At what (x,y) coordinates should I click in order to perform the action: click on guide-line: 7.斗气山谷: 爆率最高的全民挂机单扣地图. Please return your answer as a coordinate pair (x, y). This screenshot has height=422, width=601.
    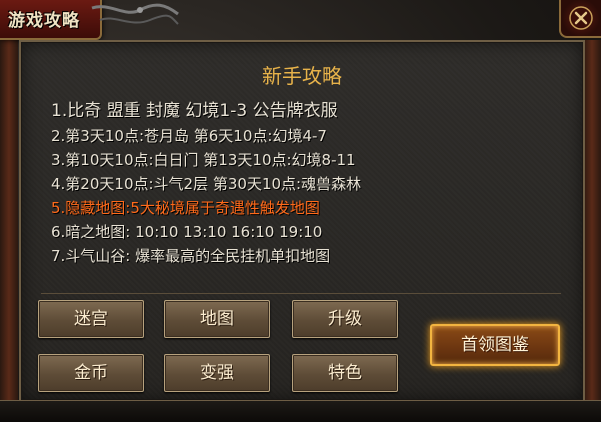
    Looking at the image, I should click on (191, 256).